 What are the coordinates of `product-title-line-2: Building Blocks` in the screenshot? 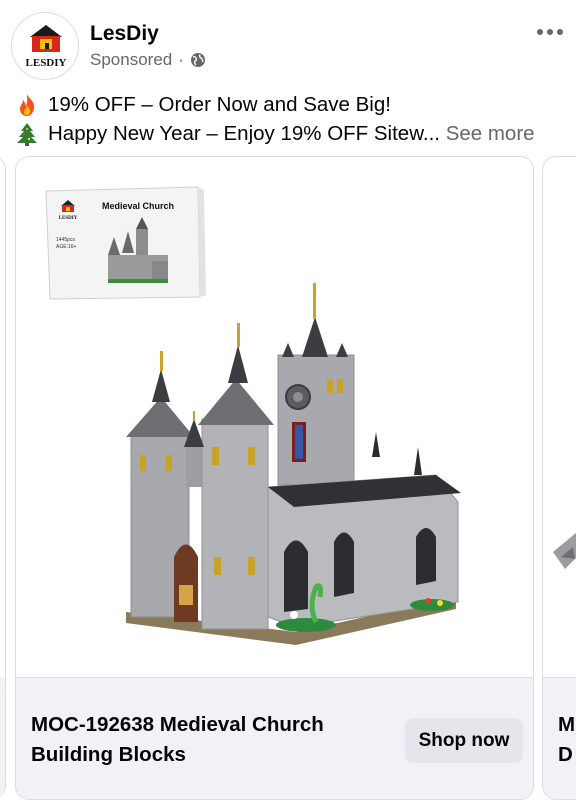 It's located at (108, 754).